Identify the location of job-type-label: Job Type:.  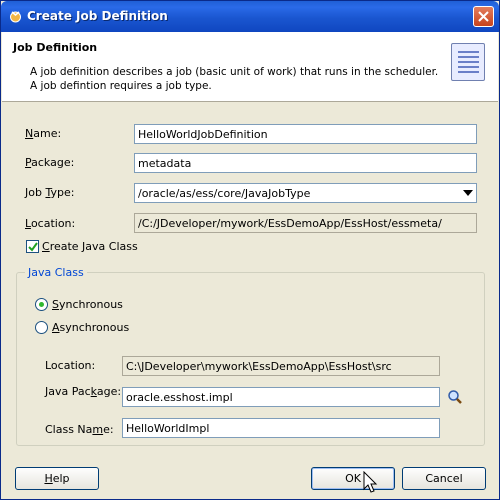
(50, 192).